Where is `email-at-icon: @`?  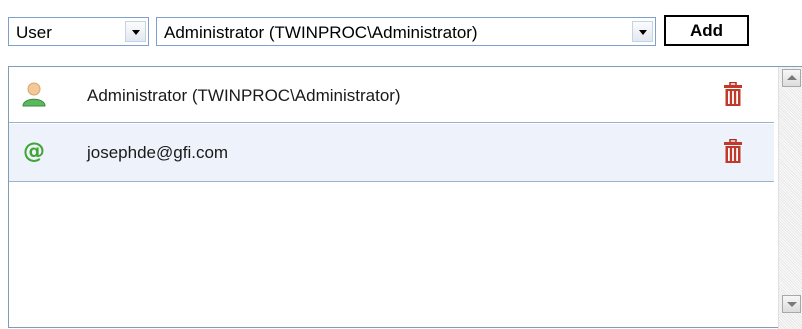
email-at-icon: @ is located at coordinates (34, 151).